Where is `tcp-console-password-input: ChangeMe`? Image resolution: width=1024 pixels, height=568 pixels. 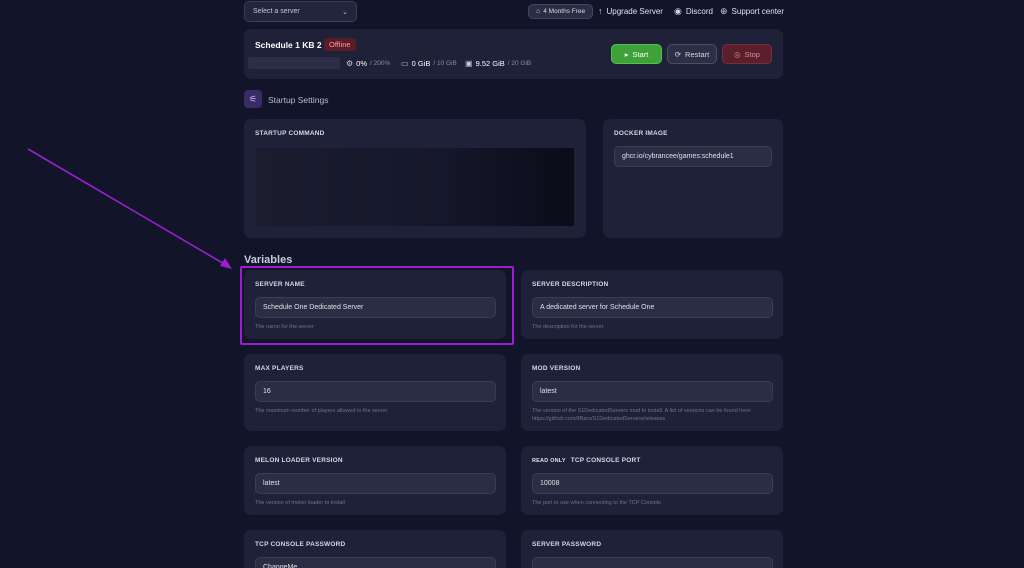
tcp-console-password-input: ChangeMe is located at coordinates (375, 562).